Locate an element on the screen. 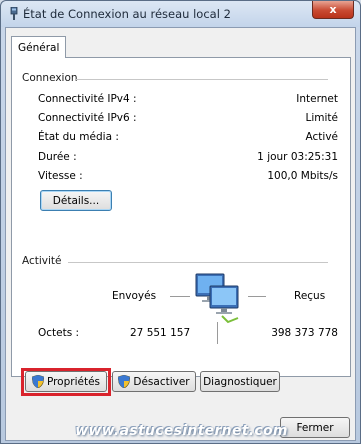 Image resolution: width=361 pixels, height=444 pixels. title-bar: État de Connexion au réseau local 2 x is located at coordinates (180, 14).